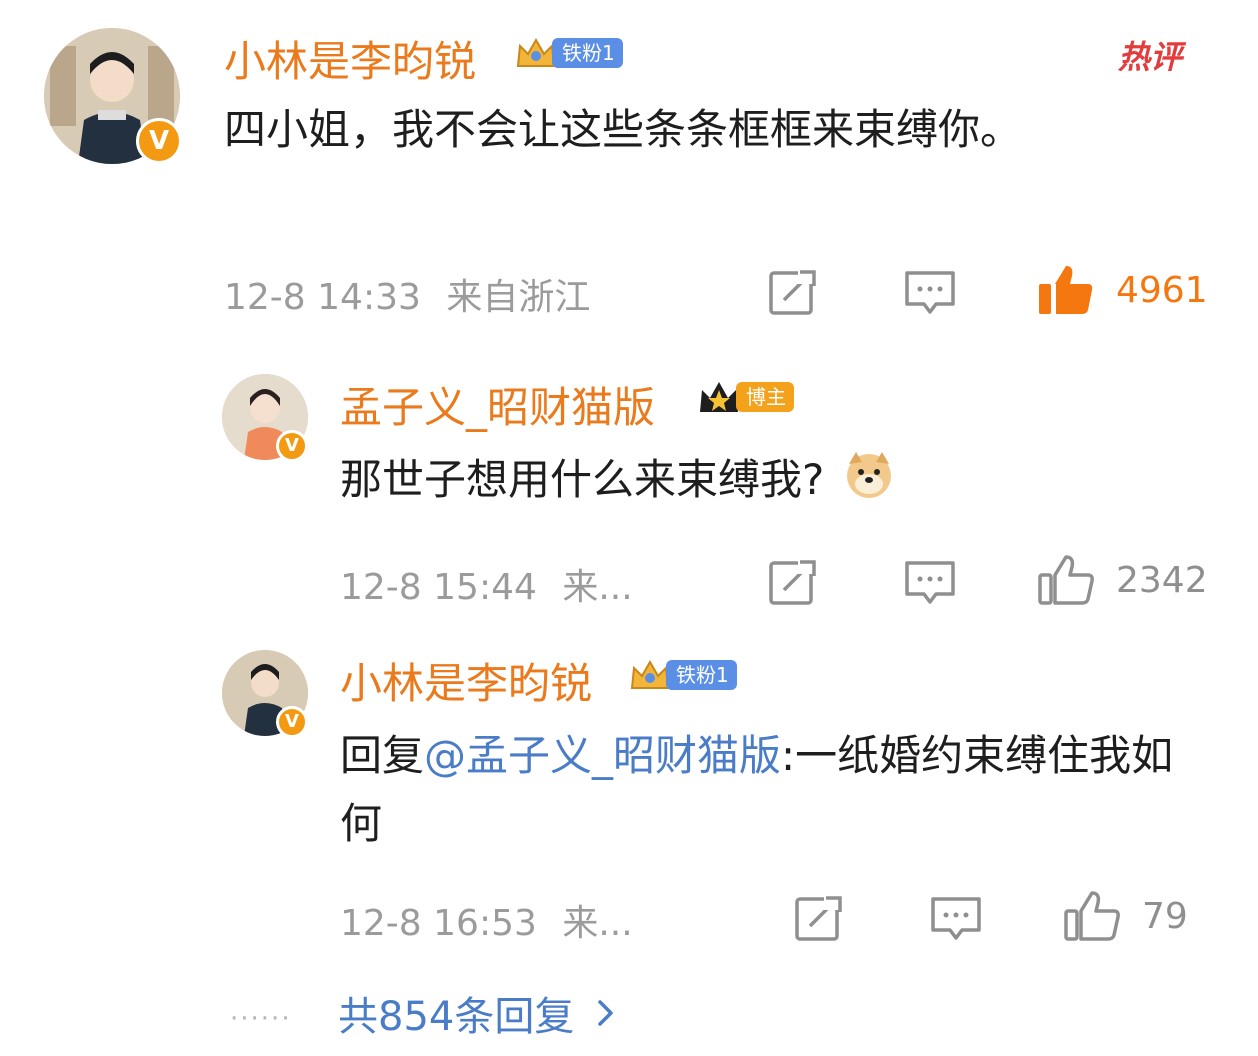 Image resolution: width=1258 pixels, height=1056 pixels. I want to click on like-button: 2342, so click(1122, 580).